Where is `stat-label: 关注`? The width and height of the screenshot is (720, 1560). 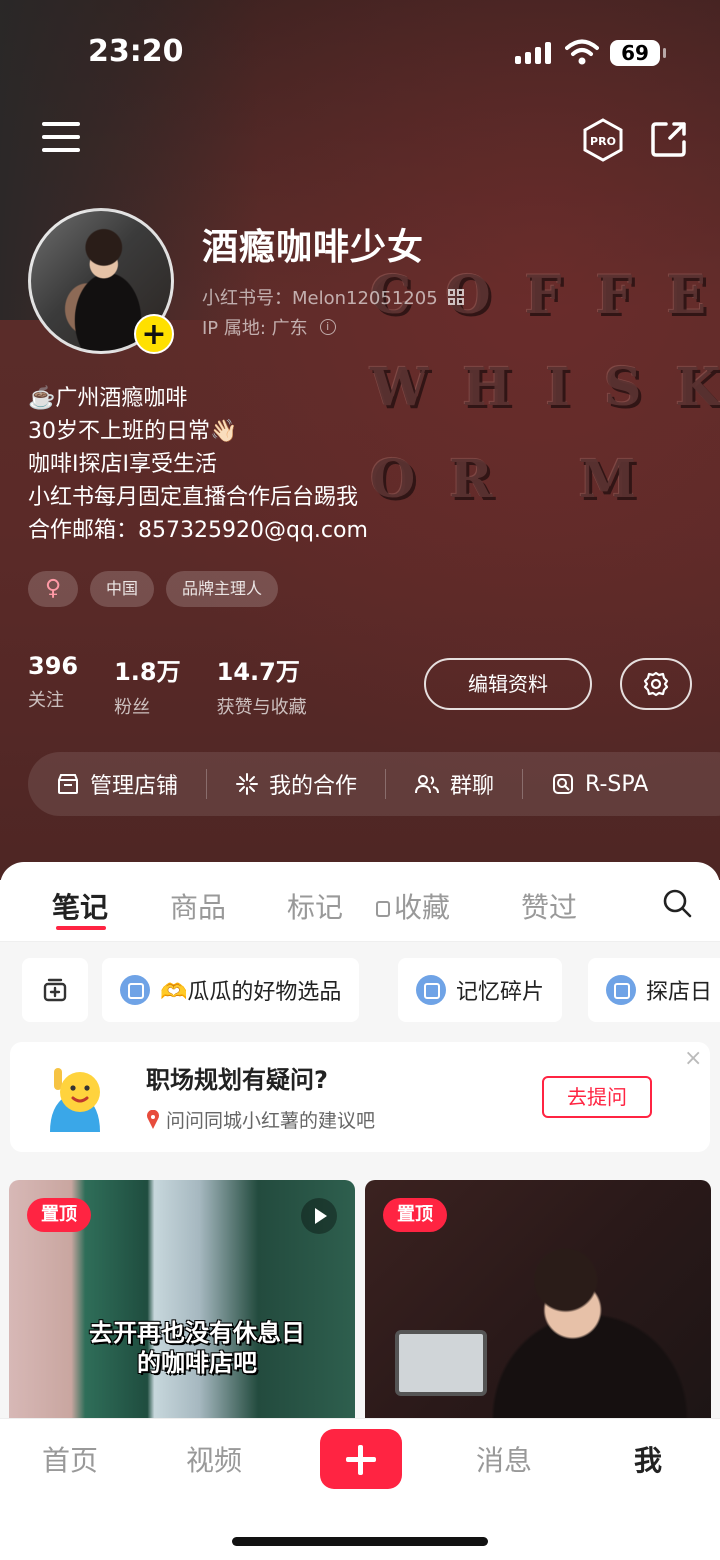
stat-label: 关注 is located at coordinates (46, 700).